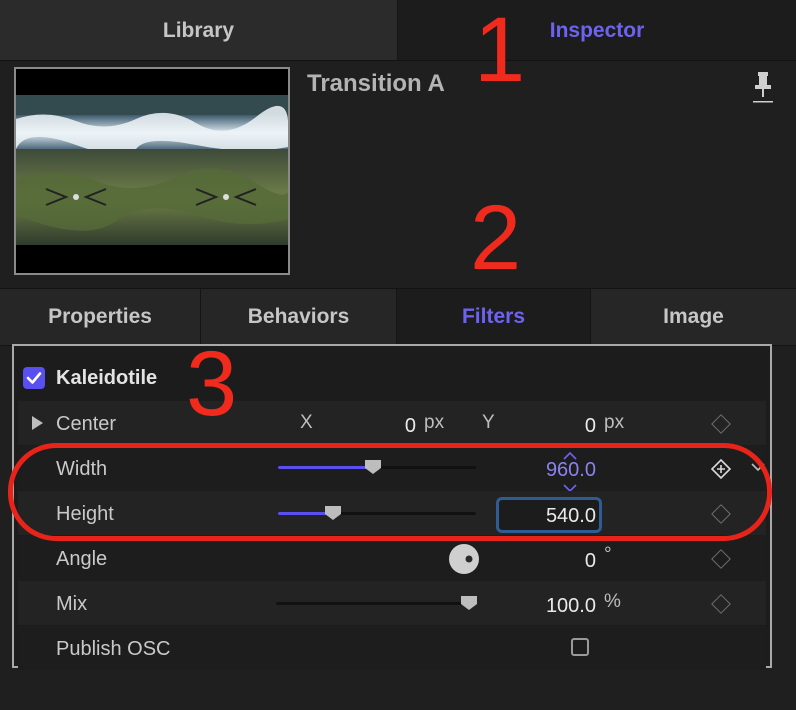 This screenshot has width=796, height=710. What do you see at coordinates (107, 378) in the screenshot?
I see `filter-name: Kaleidotile` at bounding box center [107, 378].